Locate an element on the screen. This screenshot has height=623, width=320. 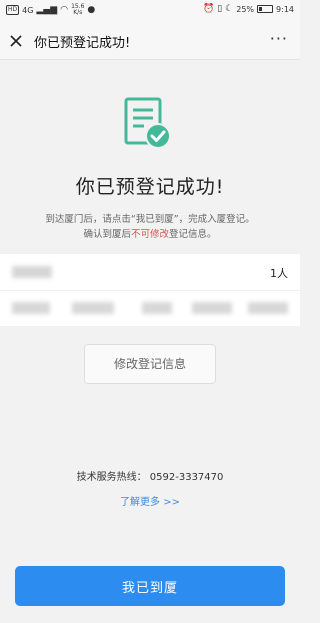
redacted-name is located at coordinates (32, 272).